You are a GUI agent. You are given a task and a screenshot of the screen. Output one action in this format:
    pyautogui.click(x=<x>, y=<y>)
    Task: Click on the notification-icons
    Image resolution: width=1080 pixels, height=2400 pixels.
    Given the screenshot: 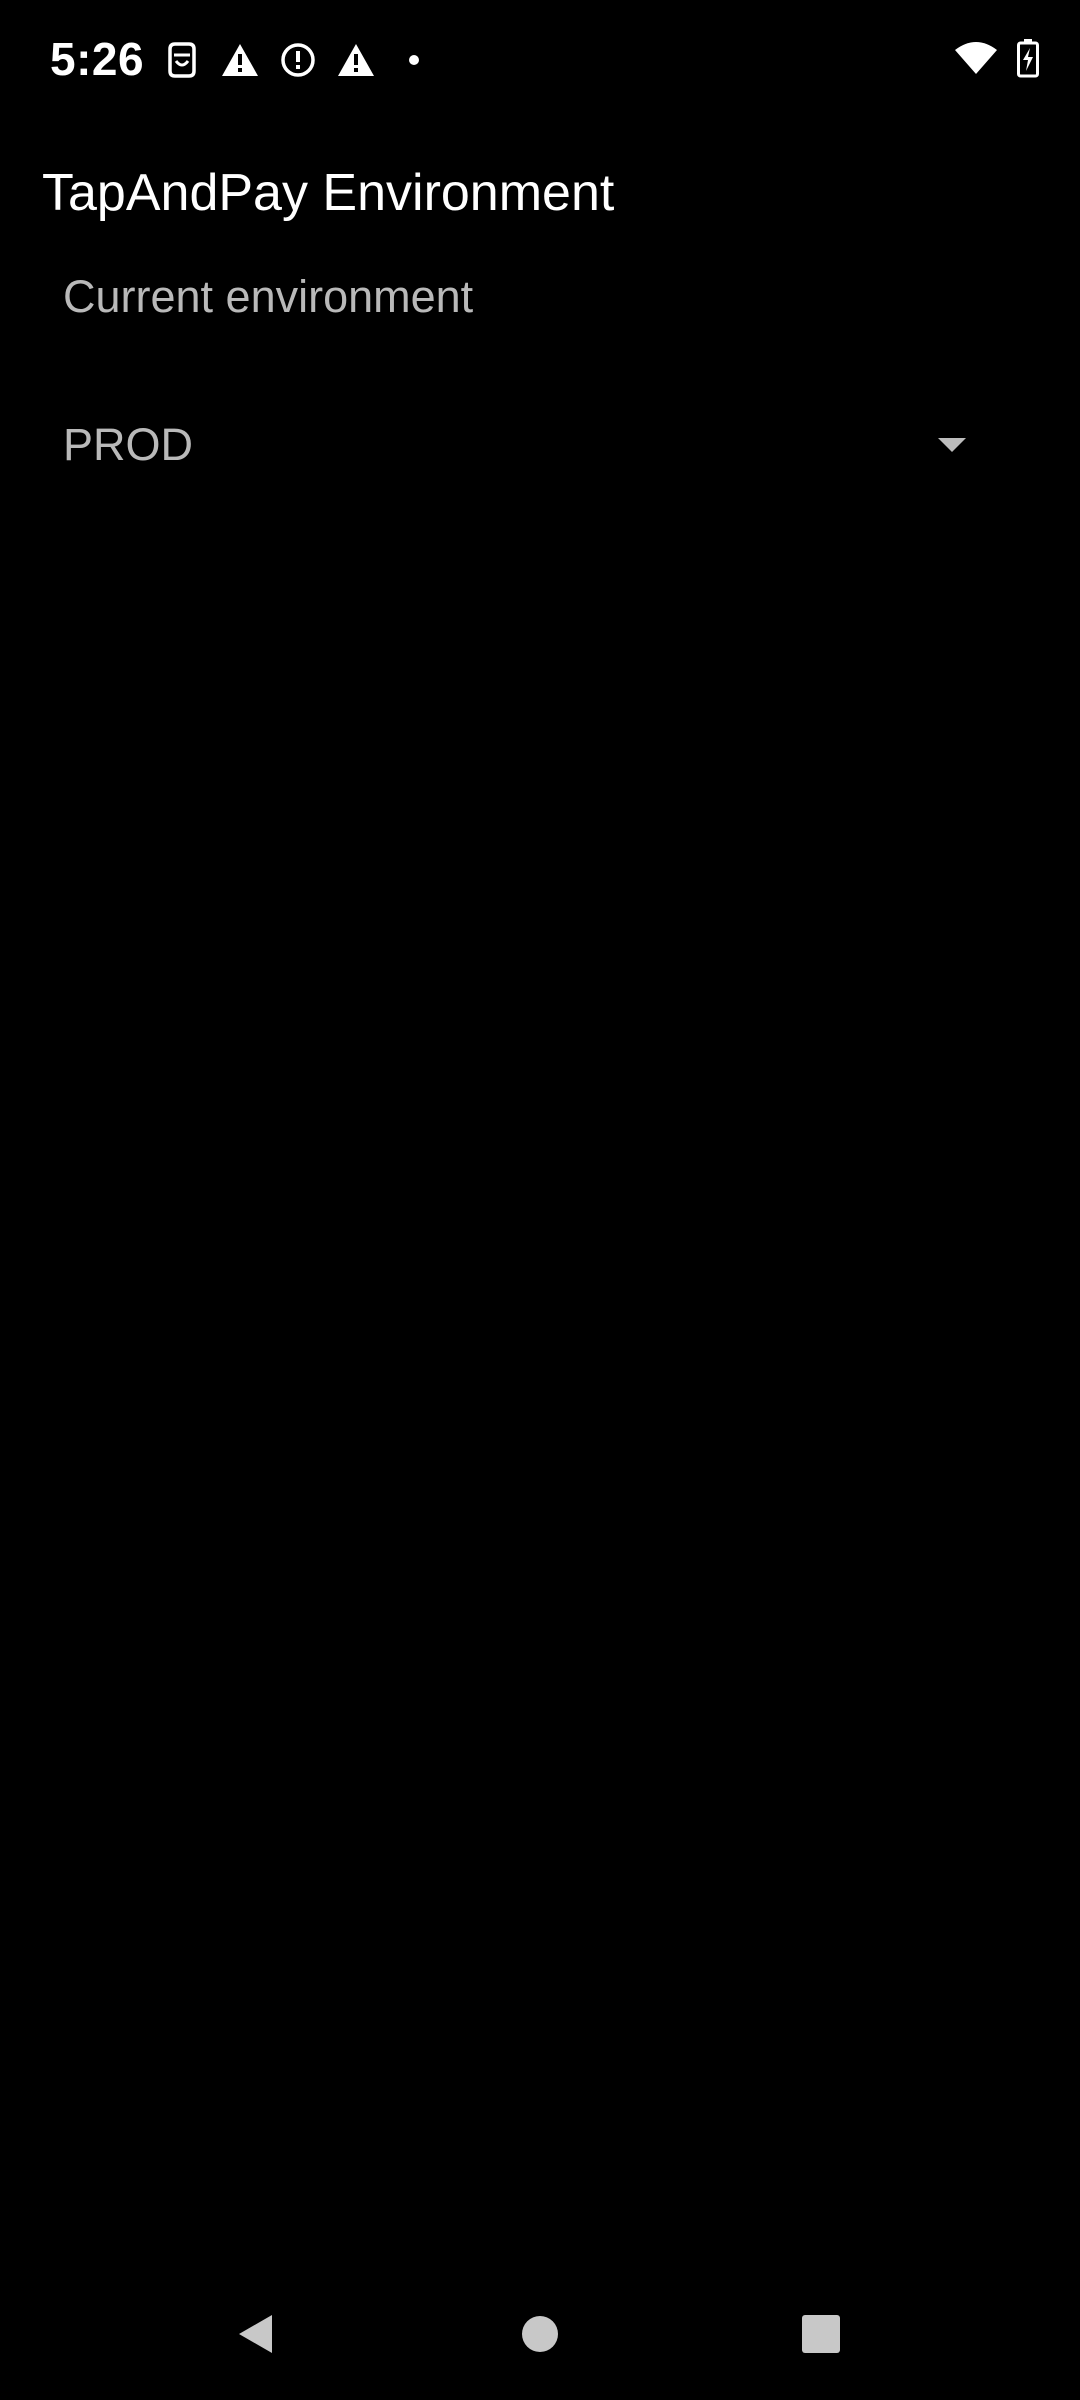 What is the action you would take?
    pyautogui.click(x=298, y=60)
    